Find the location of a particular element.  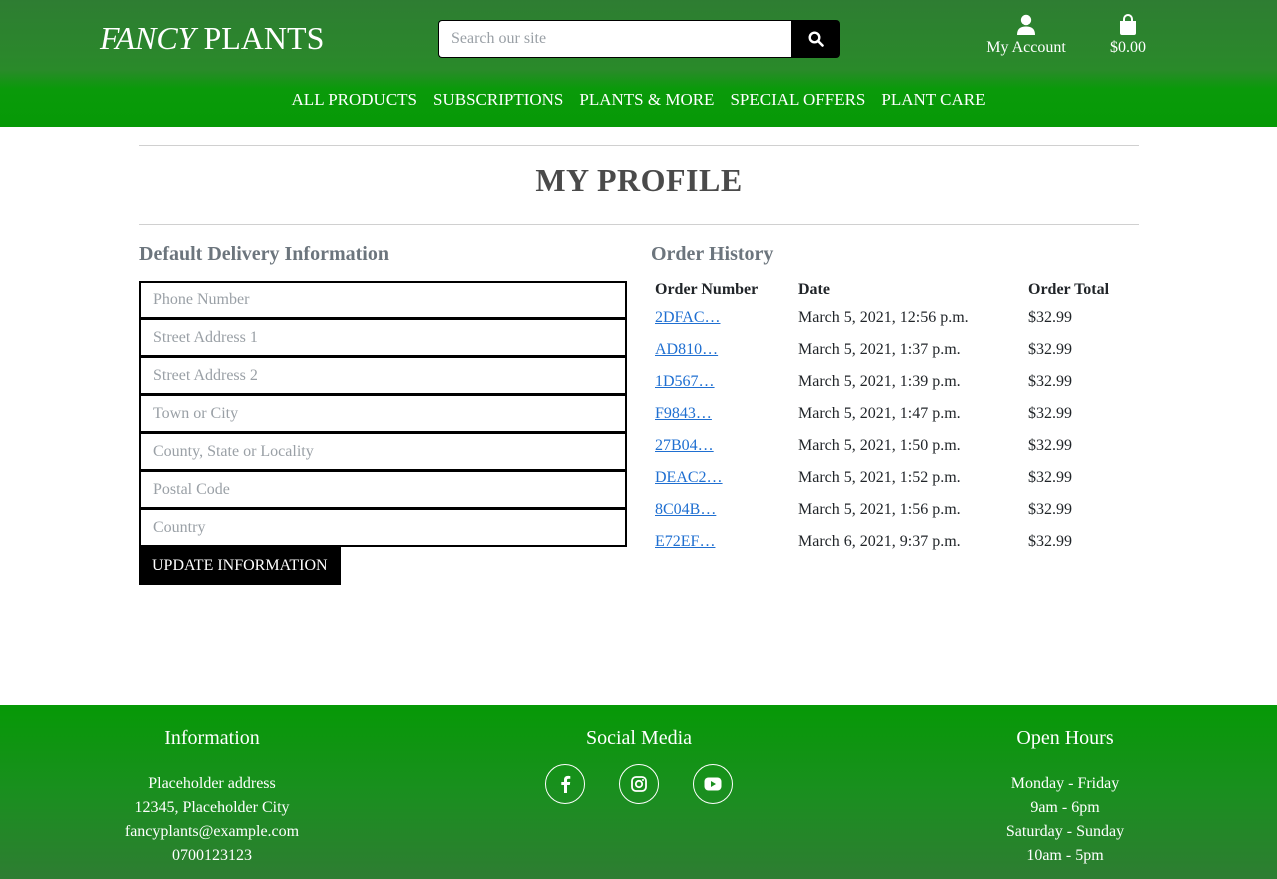

table-row: E72EF… March 6, 2021, 9:37 p.m. $32.99 is located at coordinates (892, 542).